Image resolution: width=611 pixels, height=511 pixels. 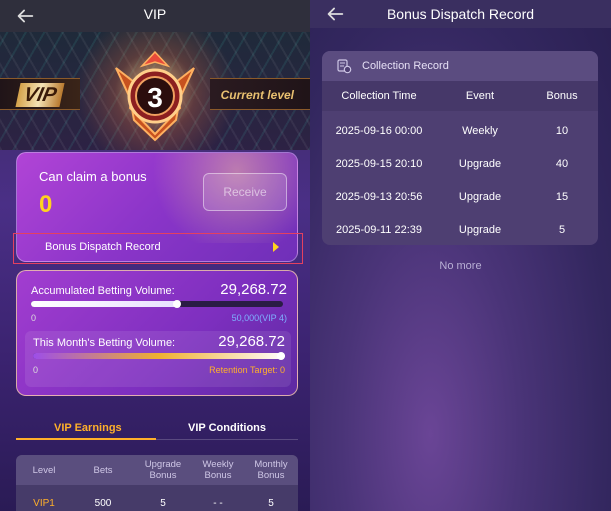 I want to click on cell-level: VIP1, so click(x=44, y=503).